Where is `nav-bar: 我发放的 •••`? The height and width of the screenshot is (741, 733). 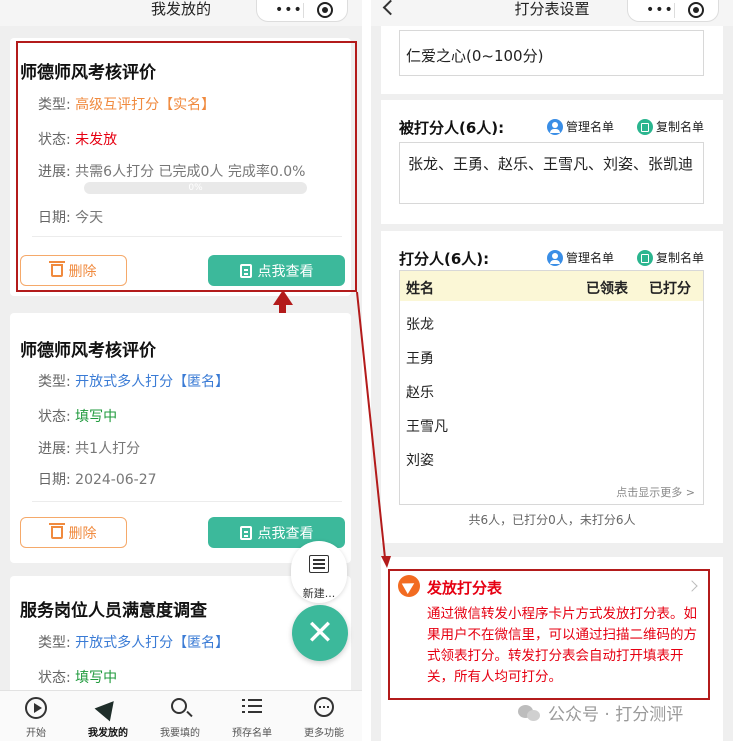
nav-bar: 我发放的 ••• is located at coordinates (181, 13).